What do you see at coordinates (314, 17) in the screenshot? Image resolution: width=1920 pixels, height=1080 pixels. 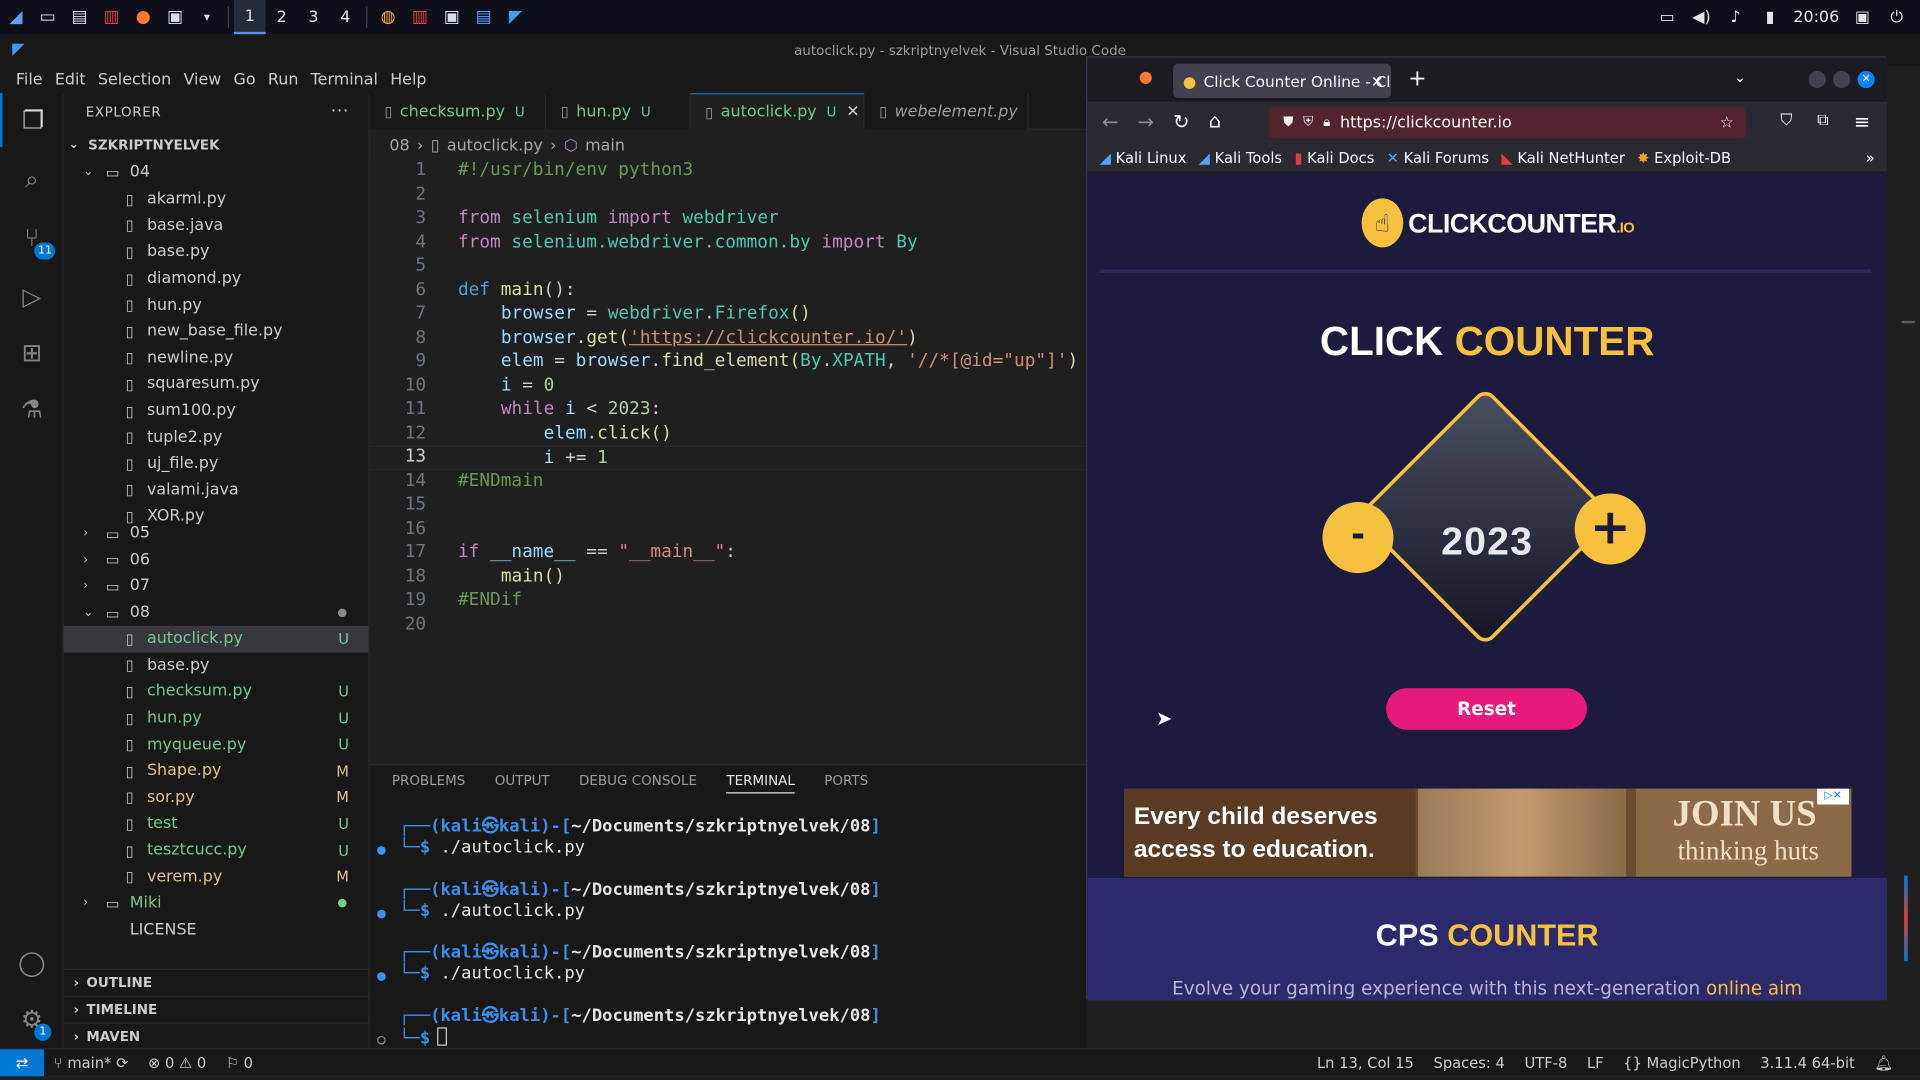 I see `workspace-3: 3` at bounding box center [314, 17].